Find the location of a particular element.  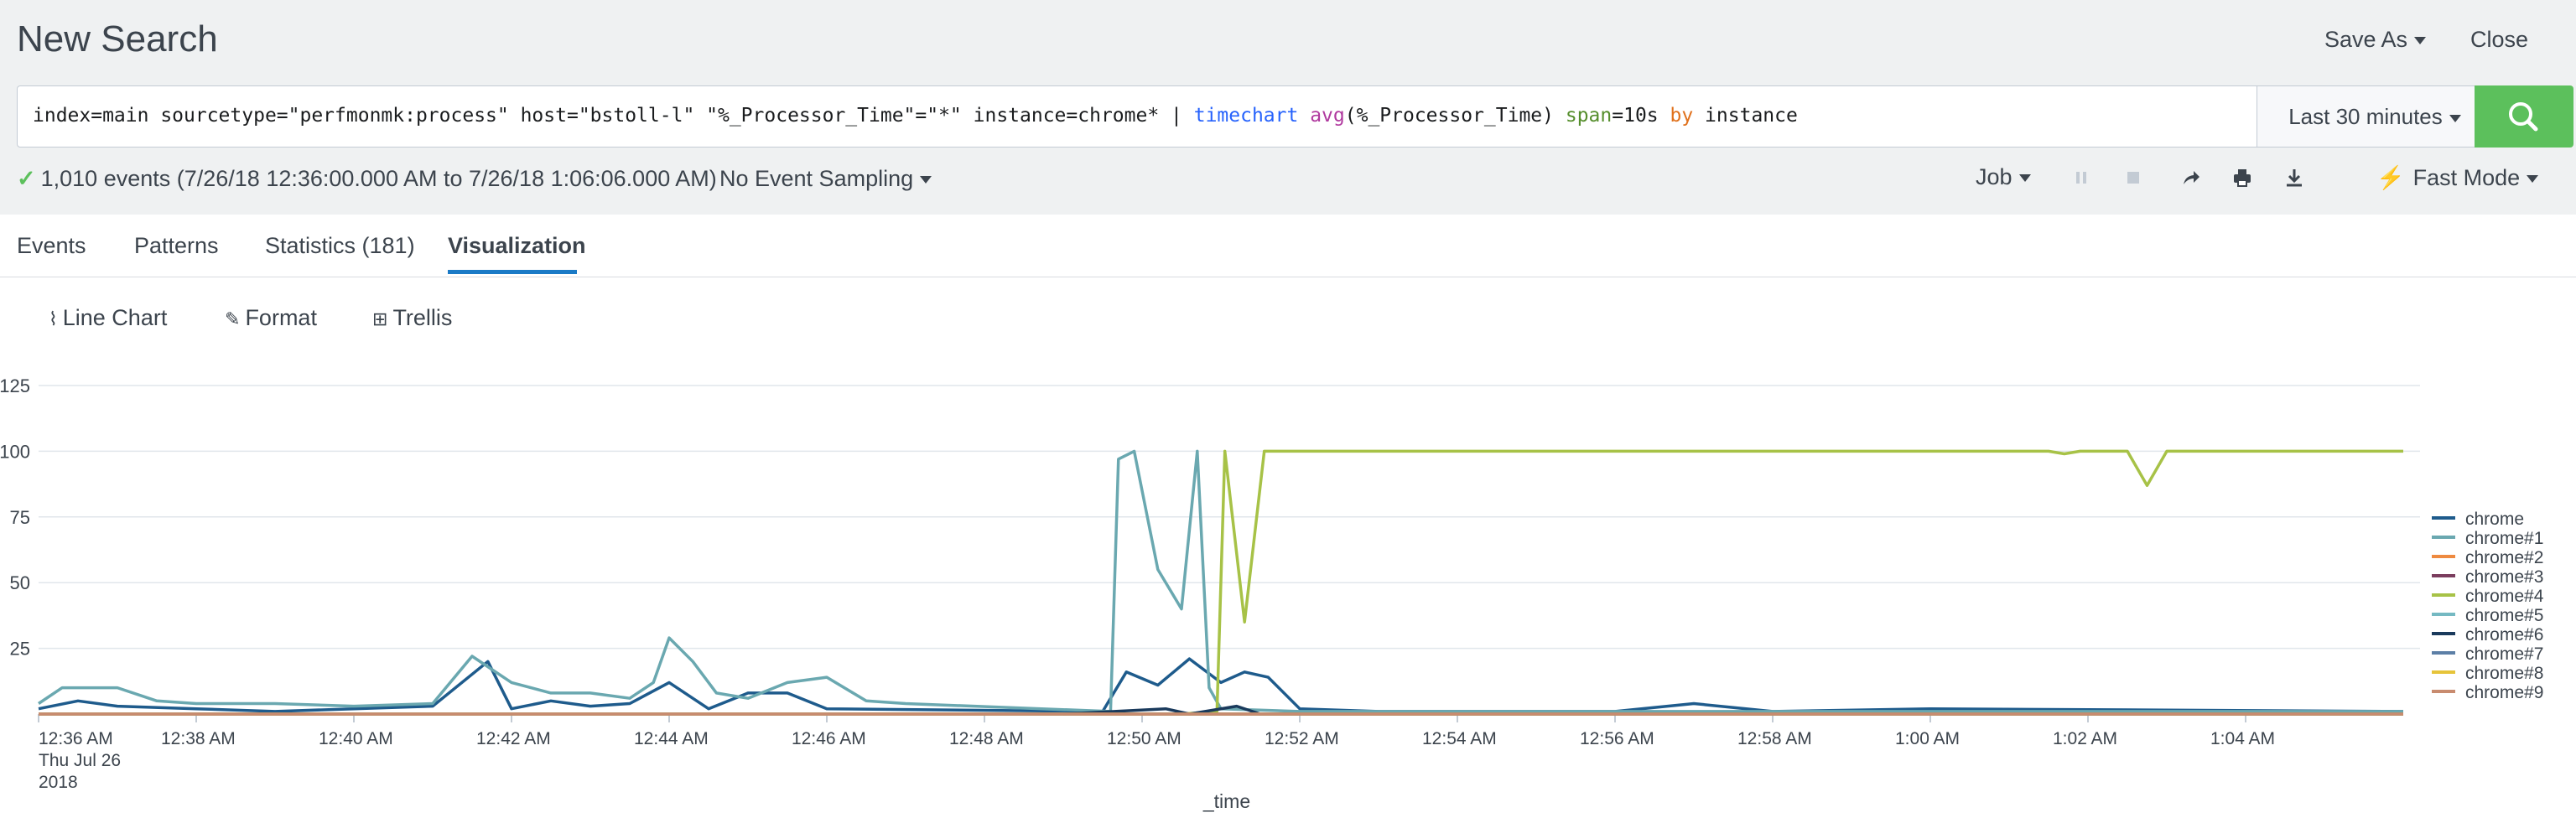

active-tab-indicator is located at coordinates (512, 272).